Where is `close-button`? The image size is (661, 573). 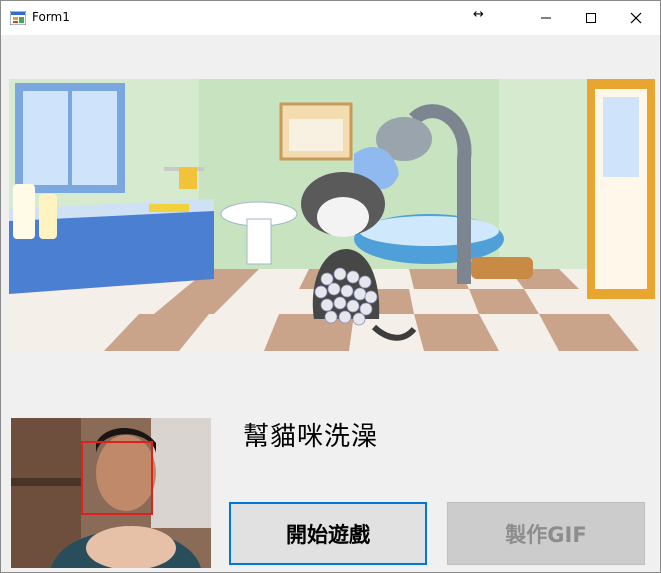
close-button is located at coordinates (636, 18).